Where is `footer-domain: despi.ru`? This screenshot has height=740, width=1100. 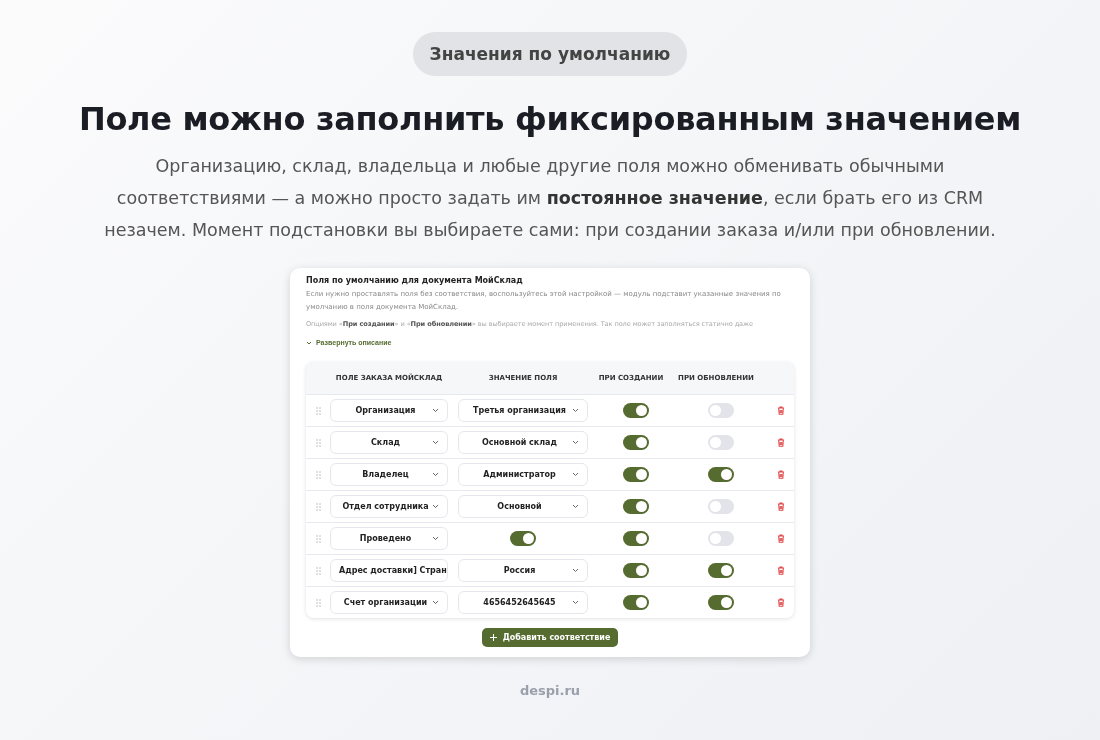 footer-domain: despi.ru is located at coordinates (550, 690).